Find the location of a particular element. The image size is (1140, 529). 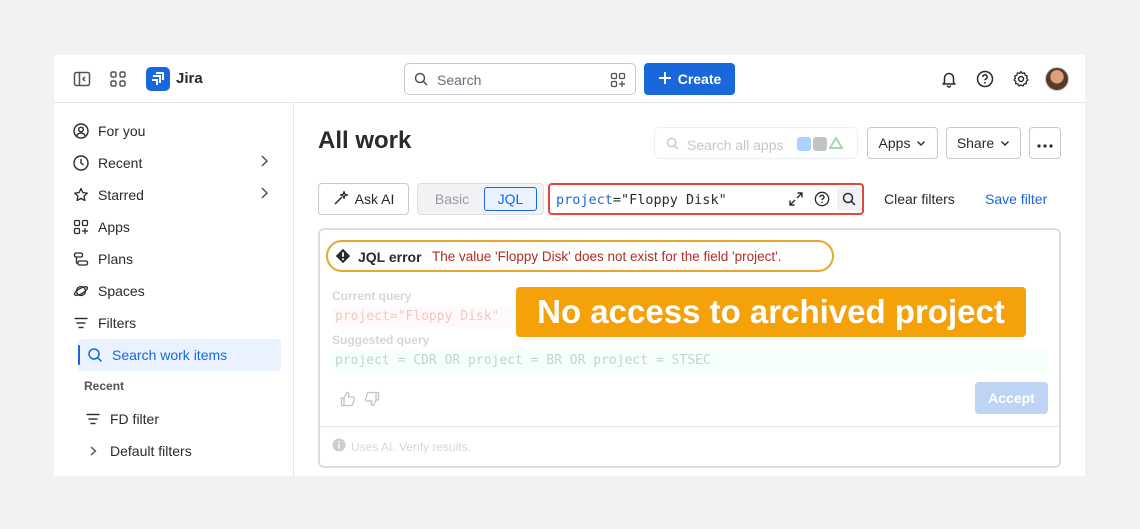

jql-query-text: project="Floppy Disk" is located at coordinates (641, 200).